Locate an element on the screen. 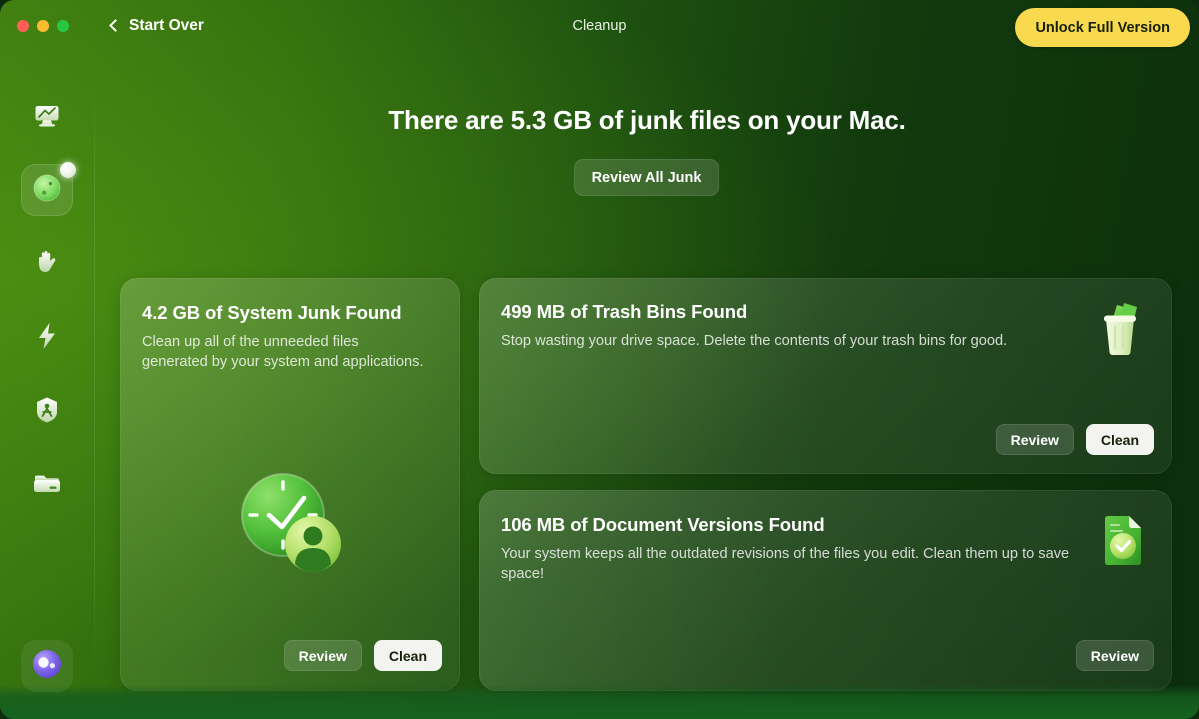  card-actions: Review is located at coordinates (1114, 655).